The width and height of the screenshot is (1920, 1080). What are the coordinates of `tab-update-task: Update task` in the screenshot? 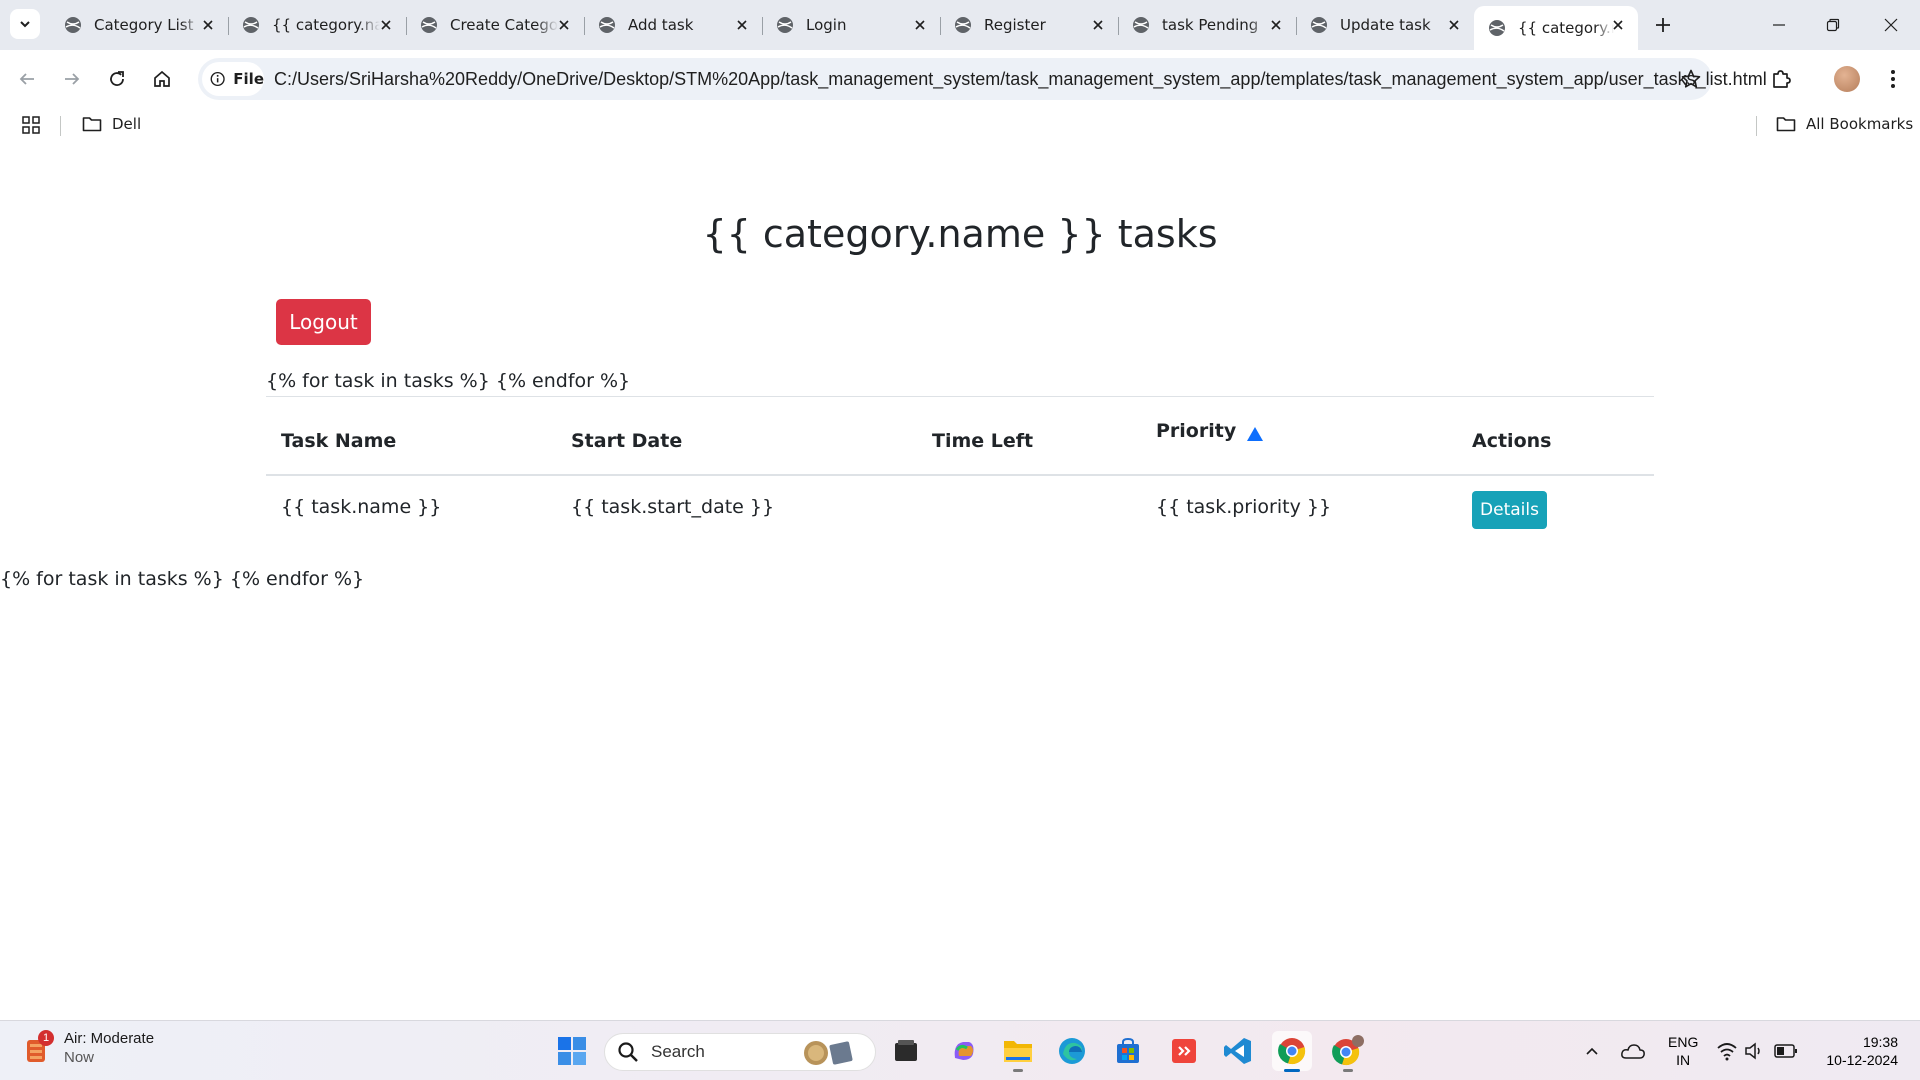 It's located at (1385, 25).